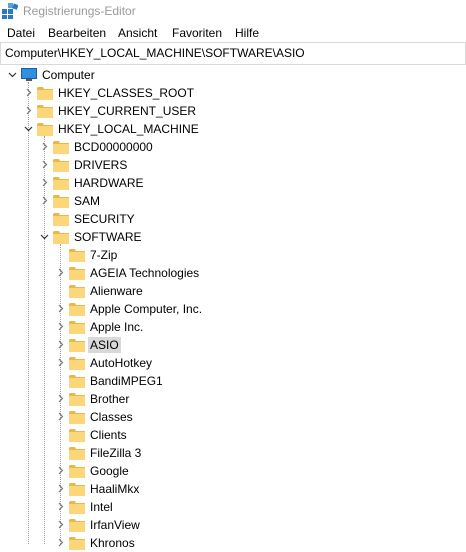 The image size is (466, 552). I want to click on title-bar: Registrierungs-Editor, so click(233, 11).